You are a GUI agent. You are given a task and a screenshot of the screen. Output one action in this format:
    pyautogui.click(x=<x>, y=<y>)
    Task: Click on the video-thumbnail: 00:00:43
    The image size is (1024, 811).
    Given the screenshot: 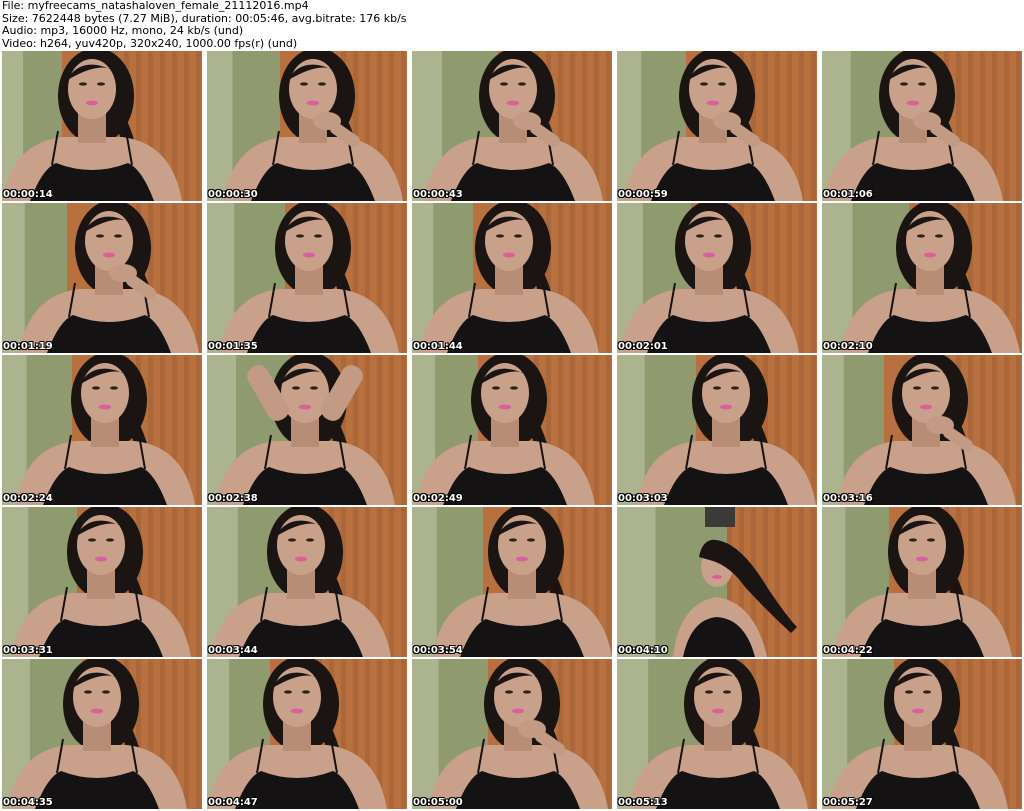 What is the action you would take?
    pyautogui.click(x=512, y=126)
    